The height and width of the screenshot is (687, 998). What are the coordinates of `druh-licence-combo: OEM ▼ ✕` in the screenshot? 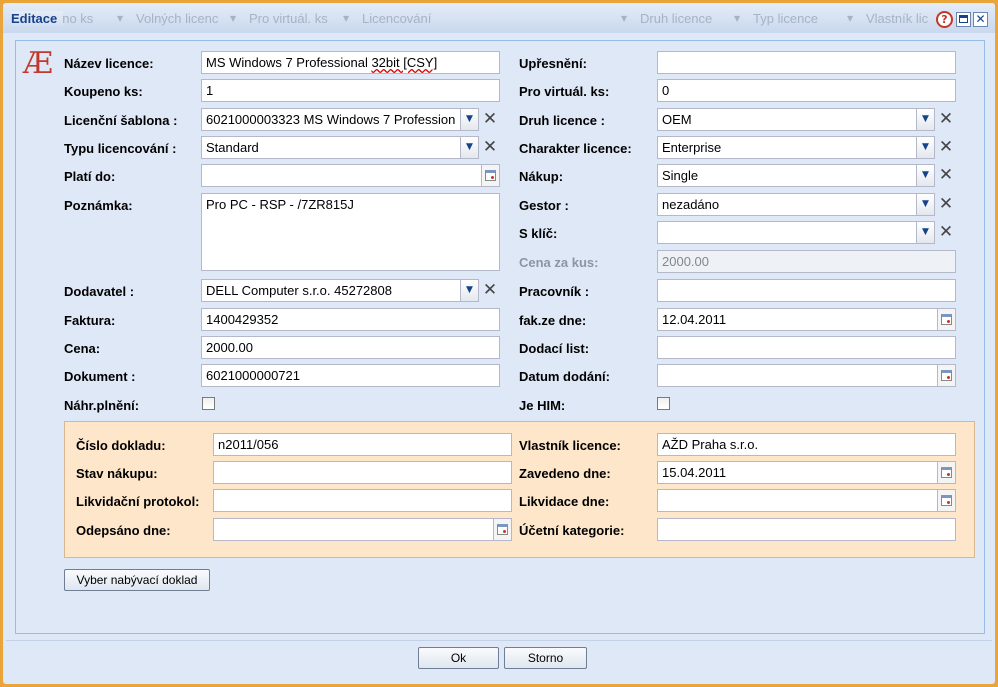 It's located at (806, 119).